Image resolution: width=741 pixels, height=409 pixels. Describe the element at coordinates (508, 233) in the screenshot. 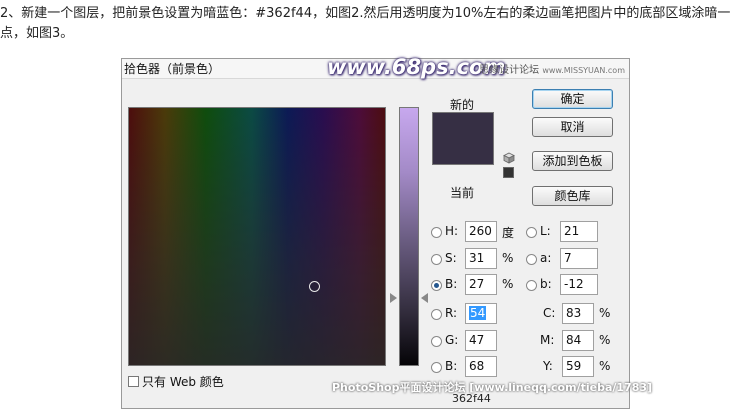

I see `unit-h: 度` at that location.